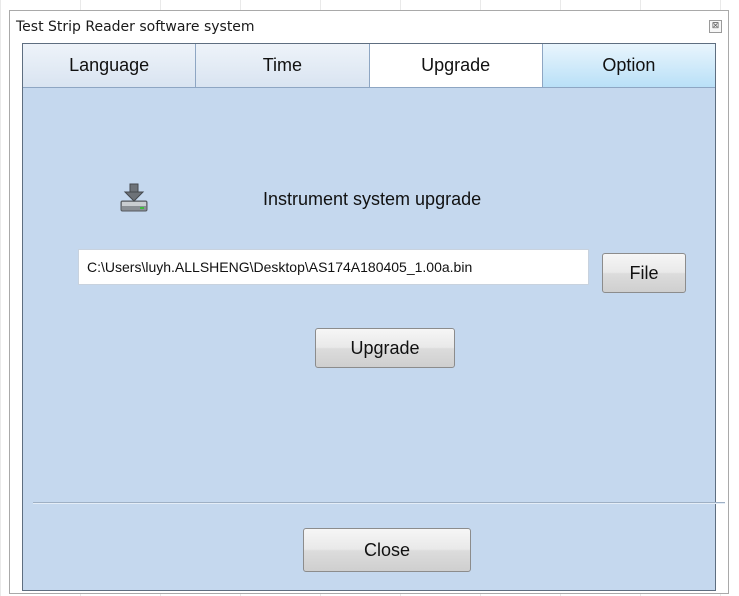 The width and height of the screenshot is (739, 596). I want to click on upgrade-button: Upgrade, so click(385, 348).